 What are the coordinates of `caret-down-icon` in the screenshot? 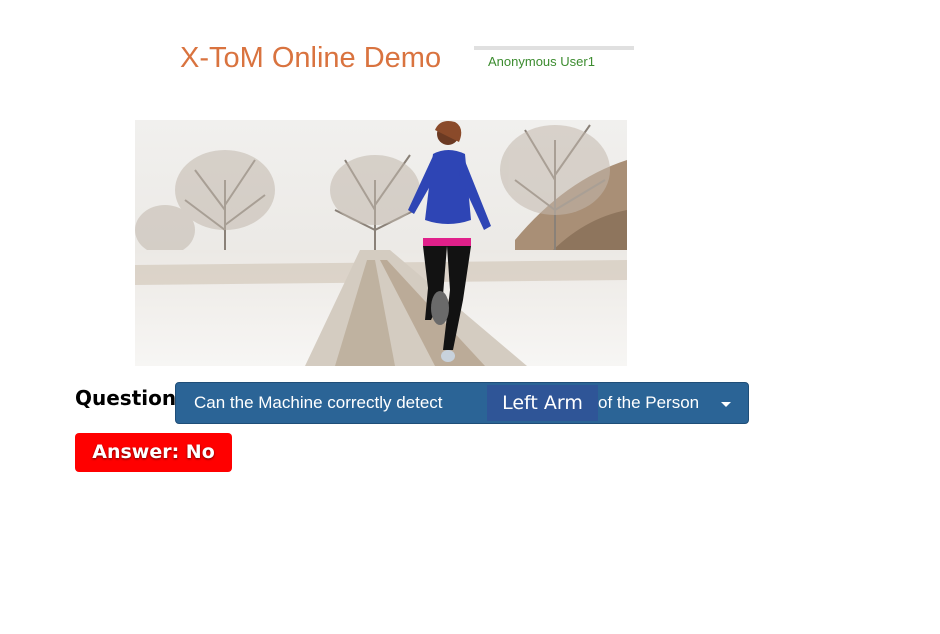 It's located at (726, 404).